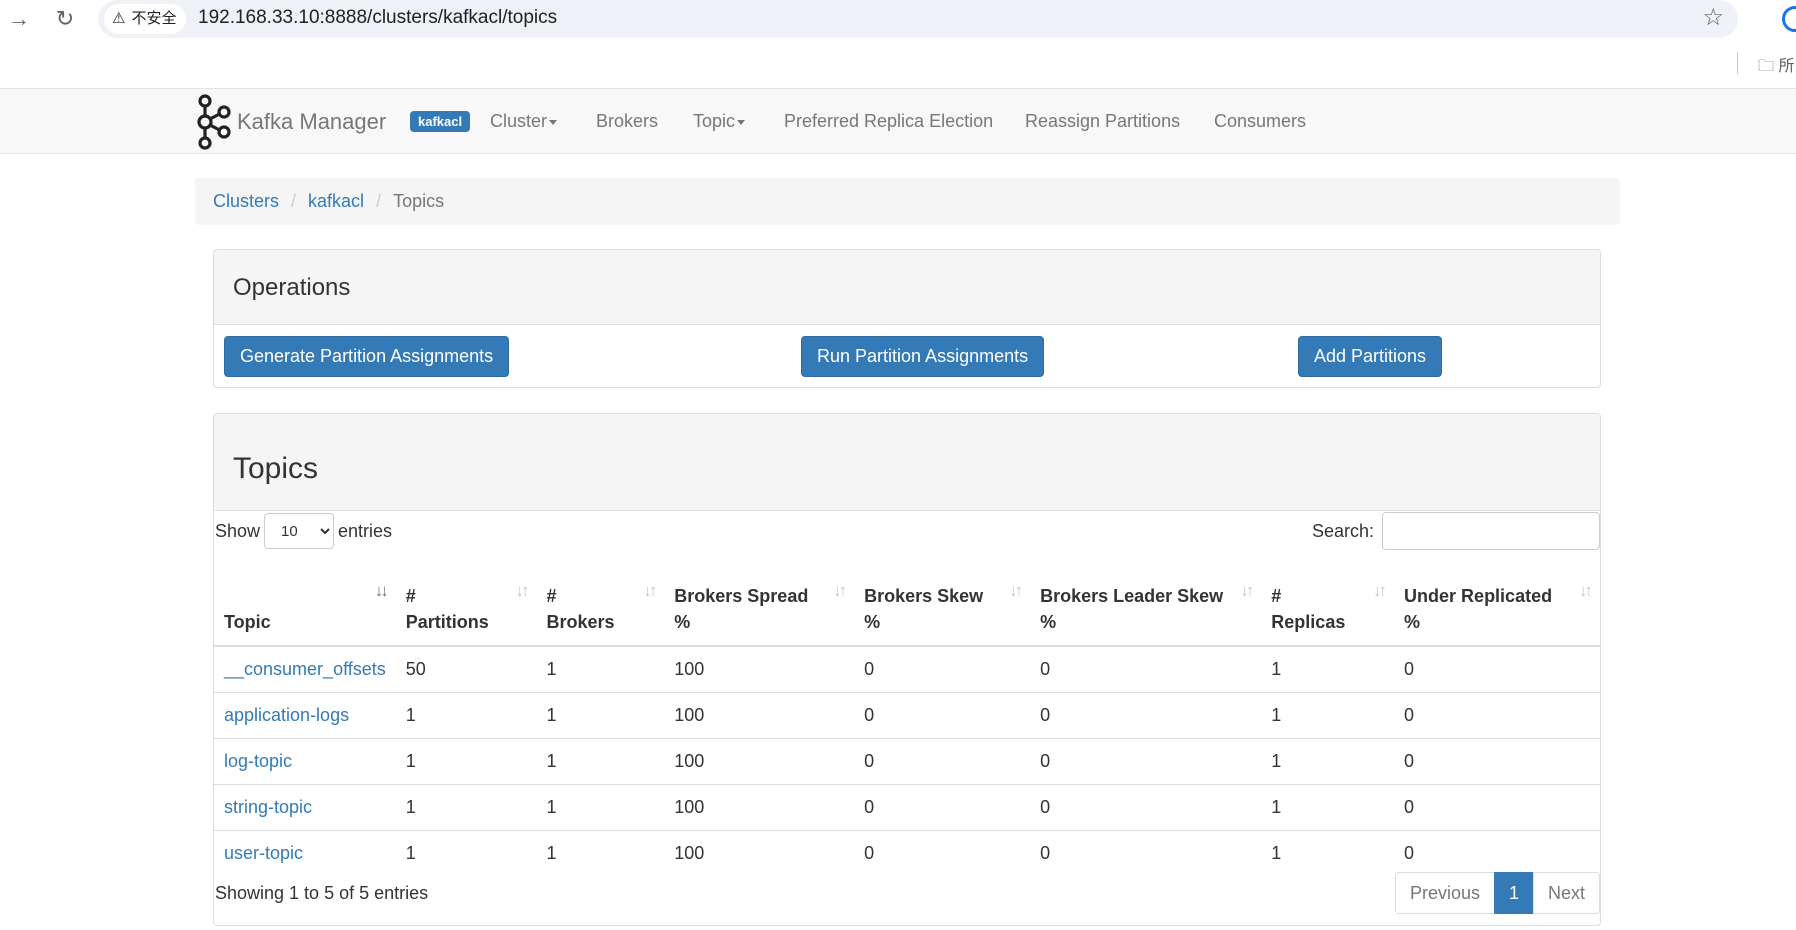  What do you see at coordinates (286, 715) in the screenshot?
I see `topic-link: application-logs` at bounding box center [286, 715].